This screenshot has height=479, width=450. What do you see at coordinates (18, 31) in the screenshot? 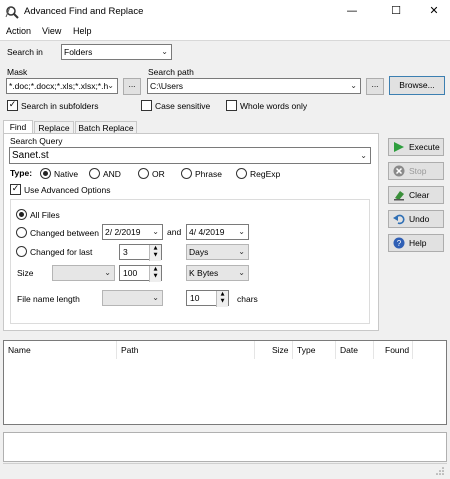
I see `menu-action: Action` at bounding box center [18, 31].